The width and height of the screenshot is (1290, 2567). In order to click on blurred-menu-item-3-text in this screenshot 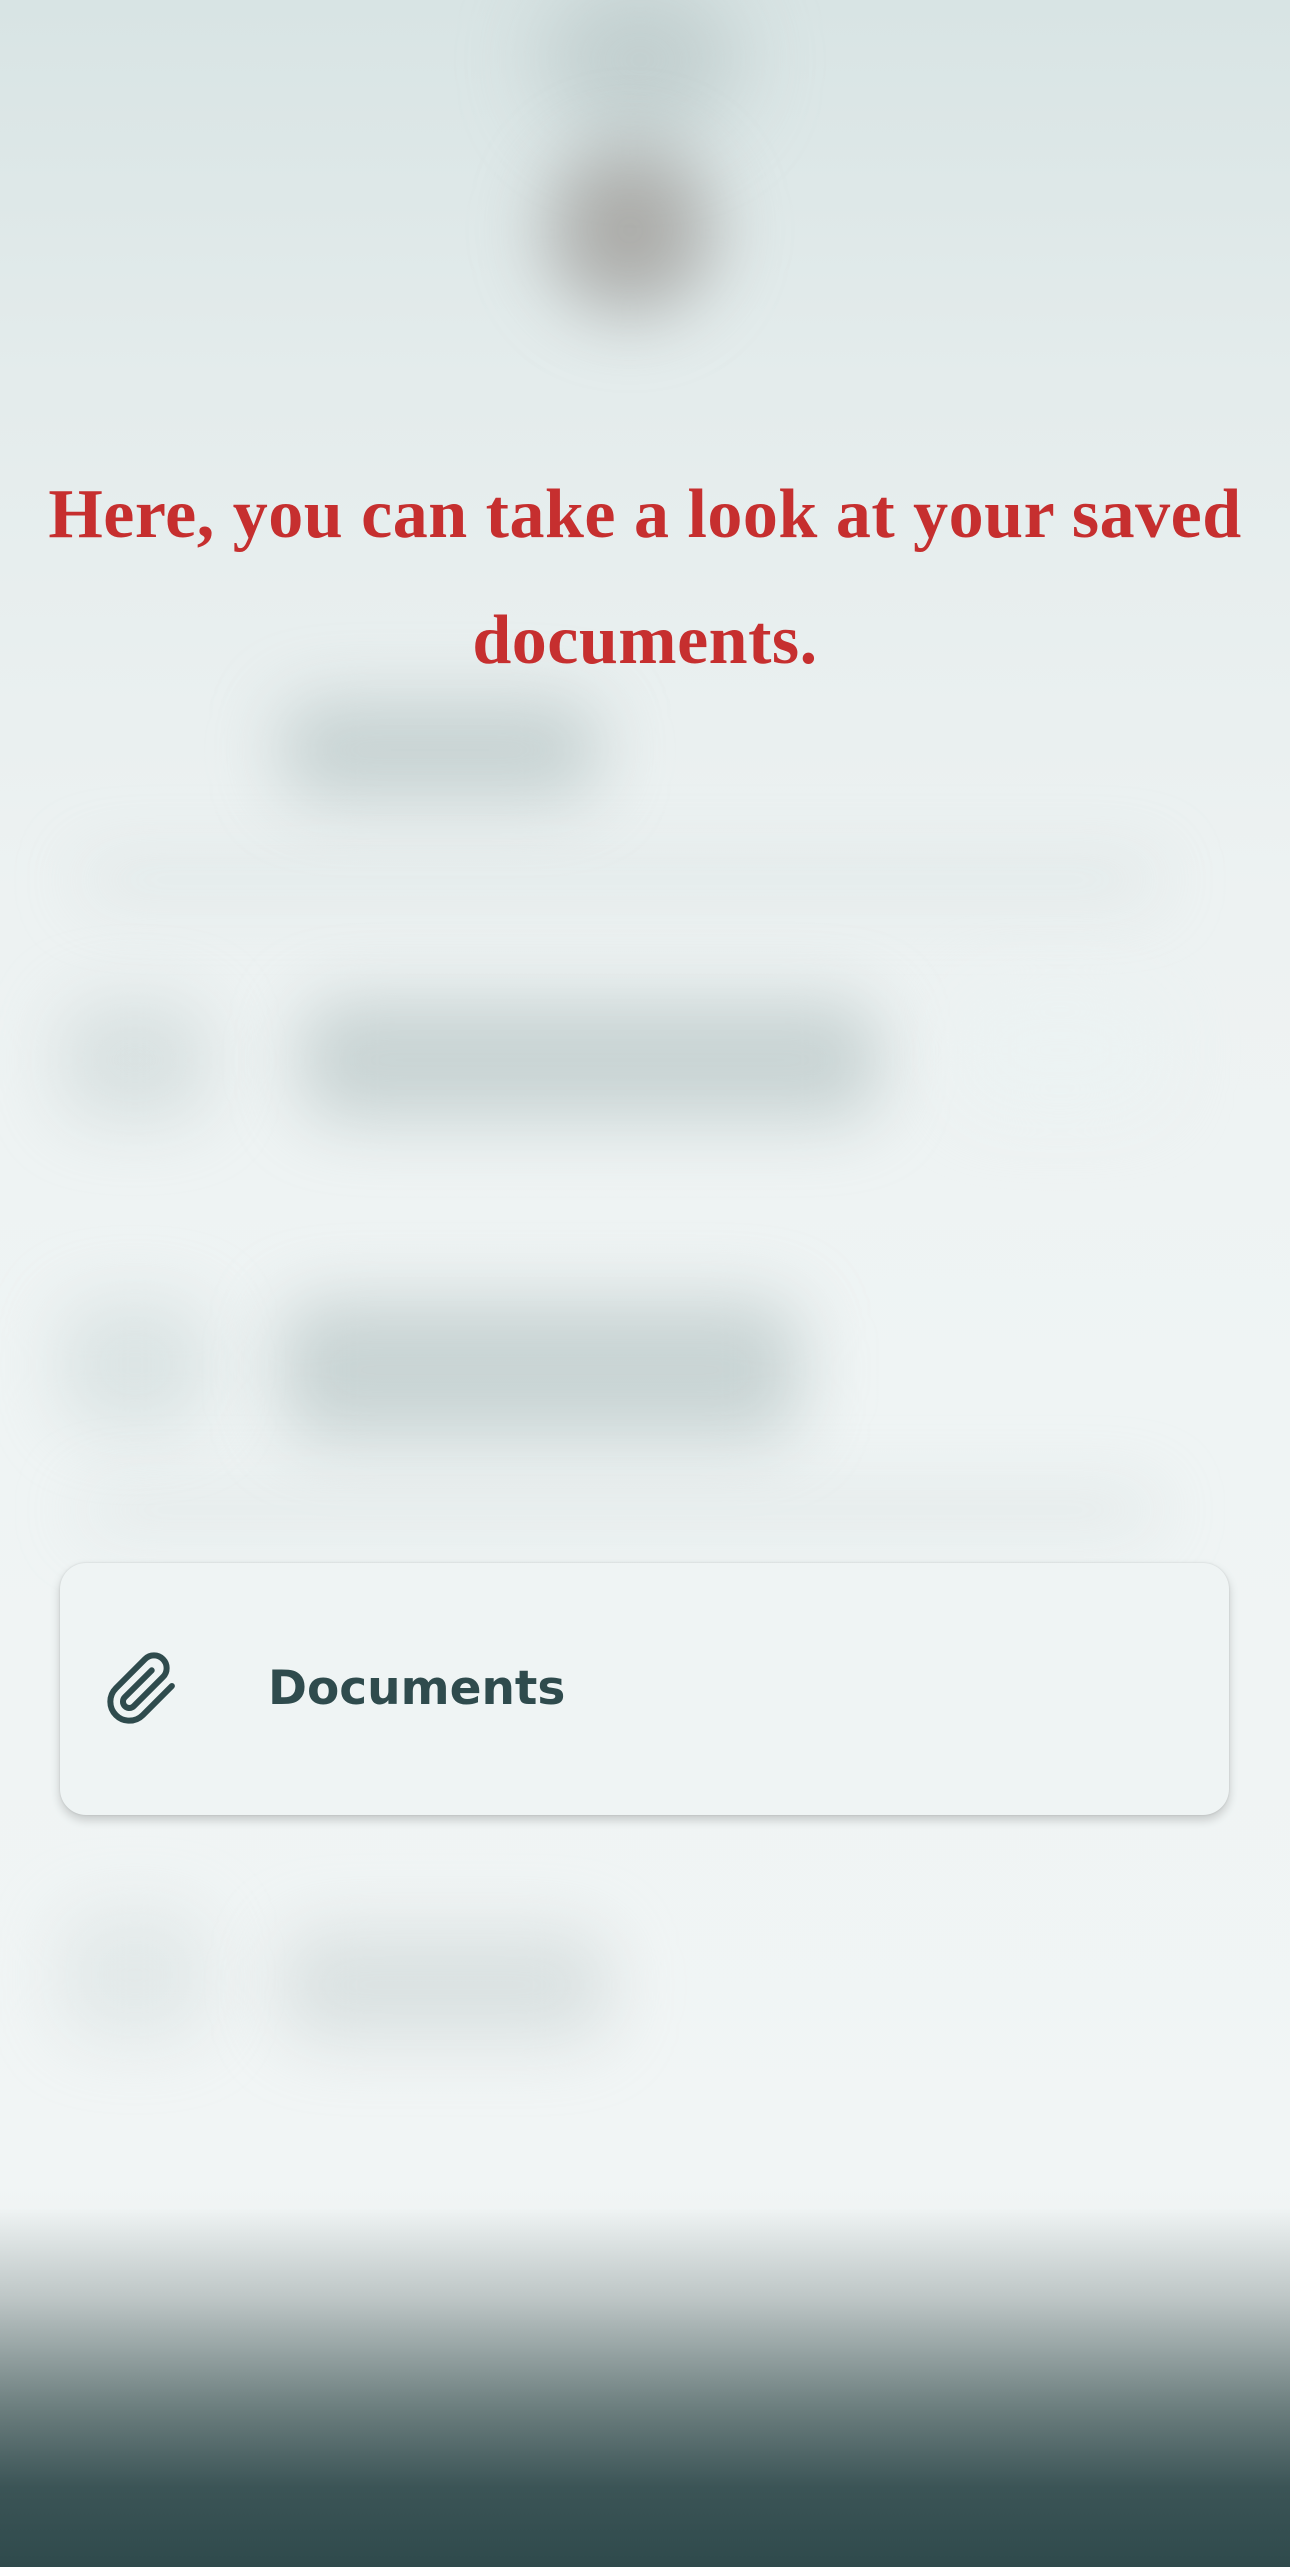, I will do `click(540, 1370)`.